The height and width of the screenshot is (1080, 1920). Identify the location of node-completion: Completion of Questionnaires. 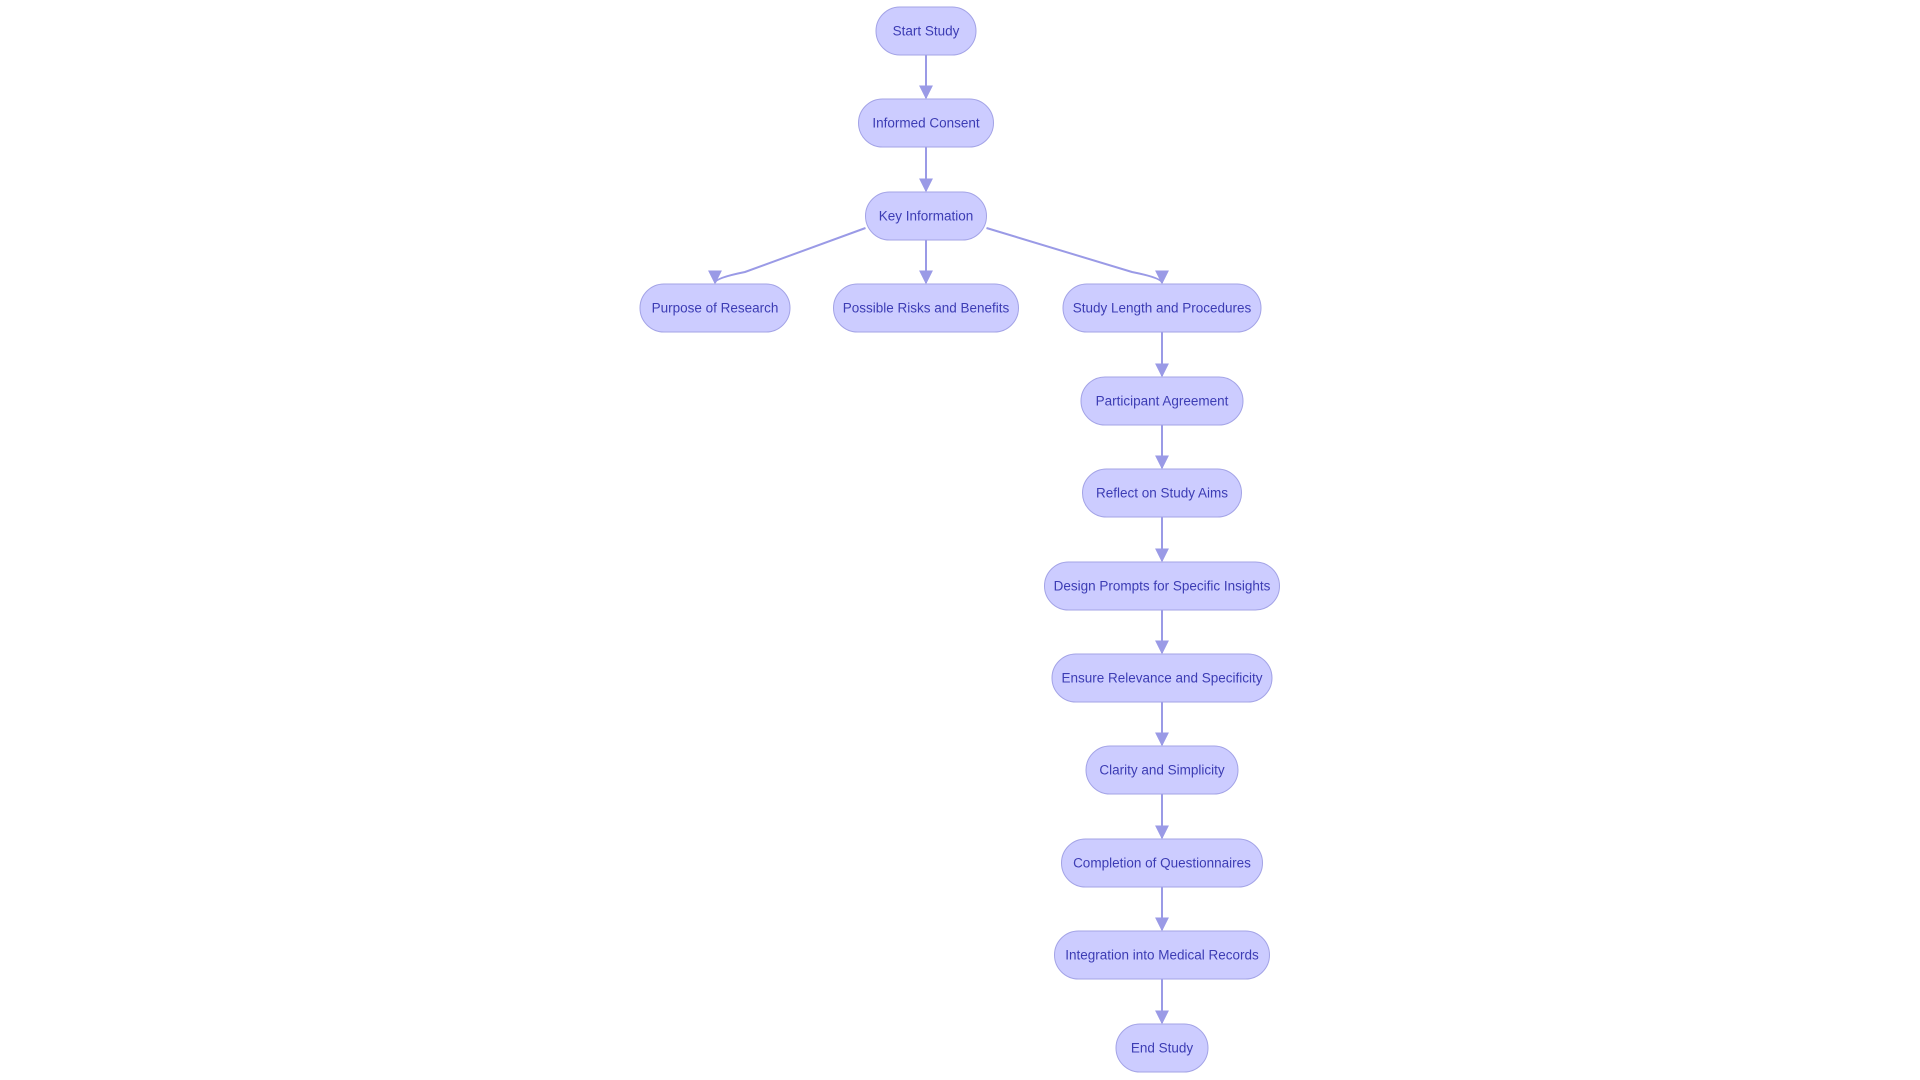
(1162, 863).